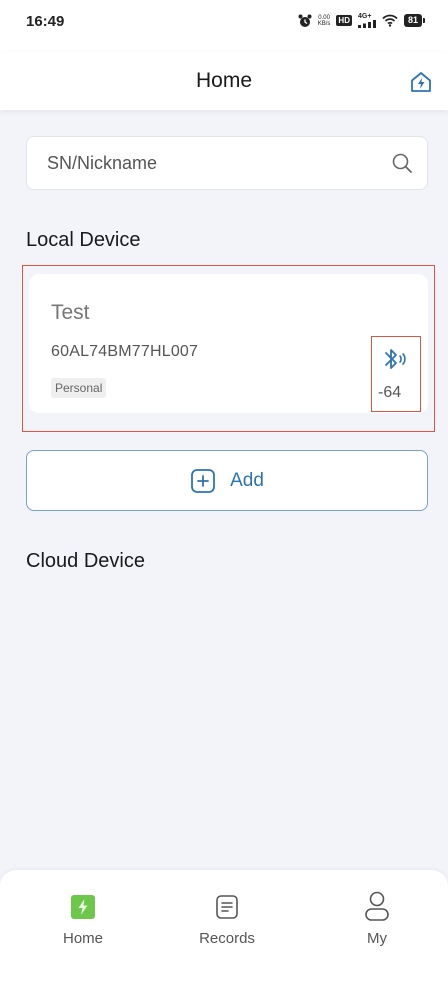 The height and width of the screenshot is (982, 448). Describe the element at coordinates (402, 163) in the screenshot. I see `search-icon` at that location.